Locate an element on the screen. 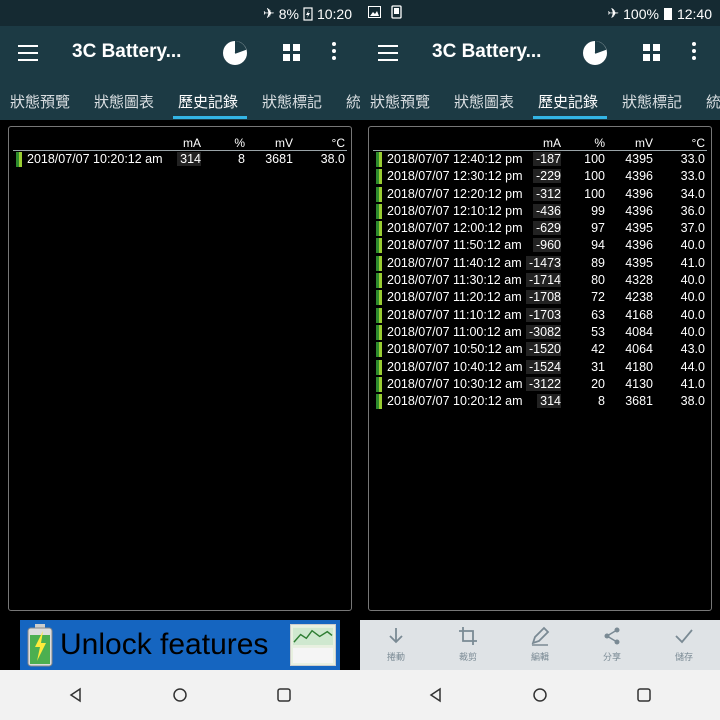 The image size is (720, 720). row-percent: 99 is located at coordinates (598, 210).